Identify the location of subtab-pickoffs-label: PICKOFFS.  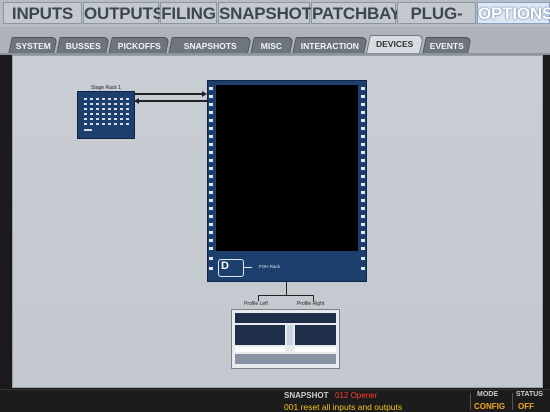
(139, 46).